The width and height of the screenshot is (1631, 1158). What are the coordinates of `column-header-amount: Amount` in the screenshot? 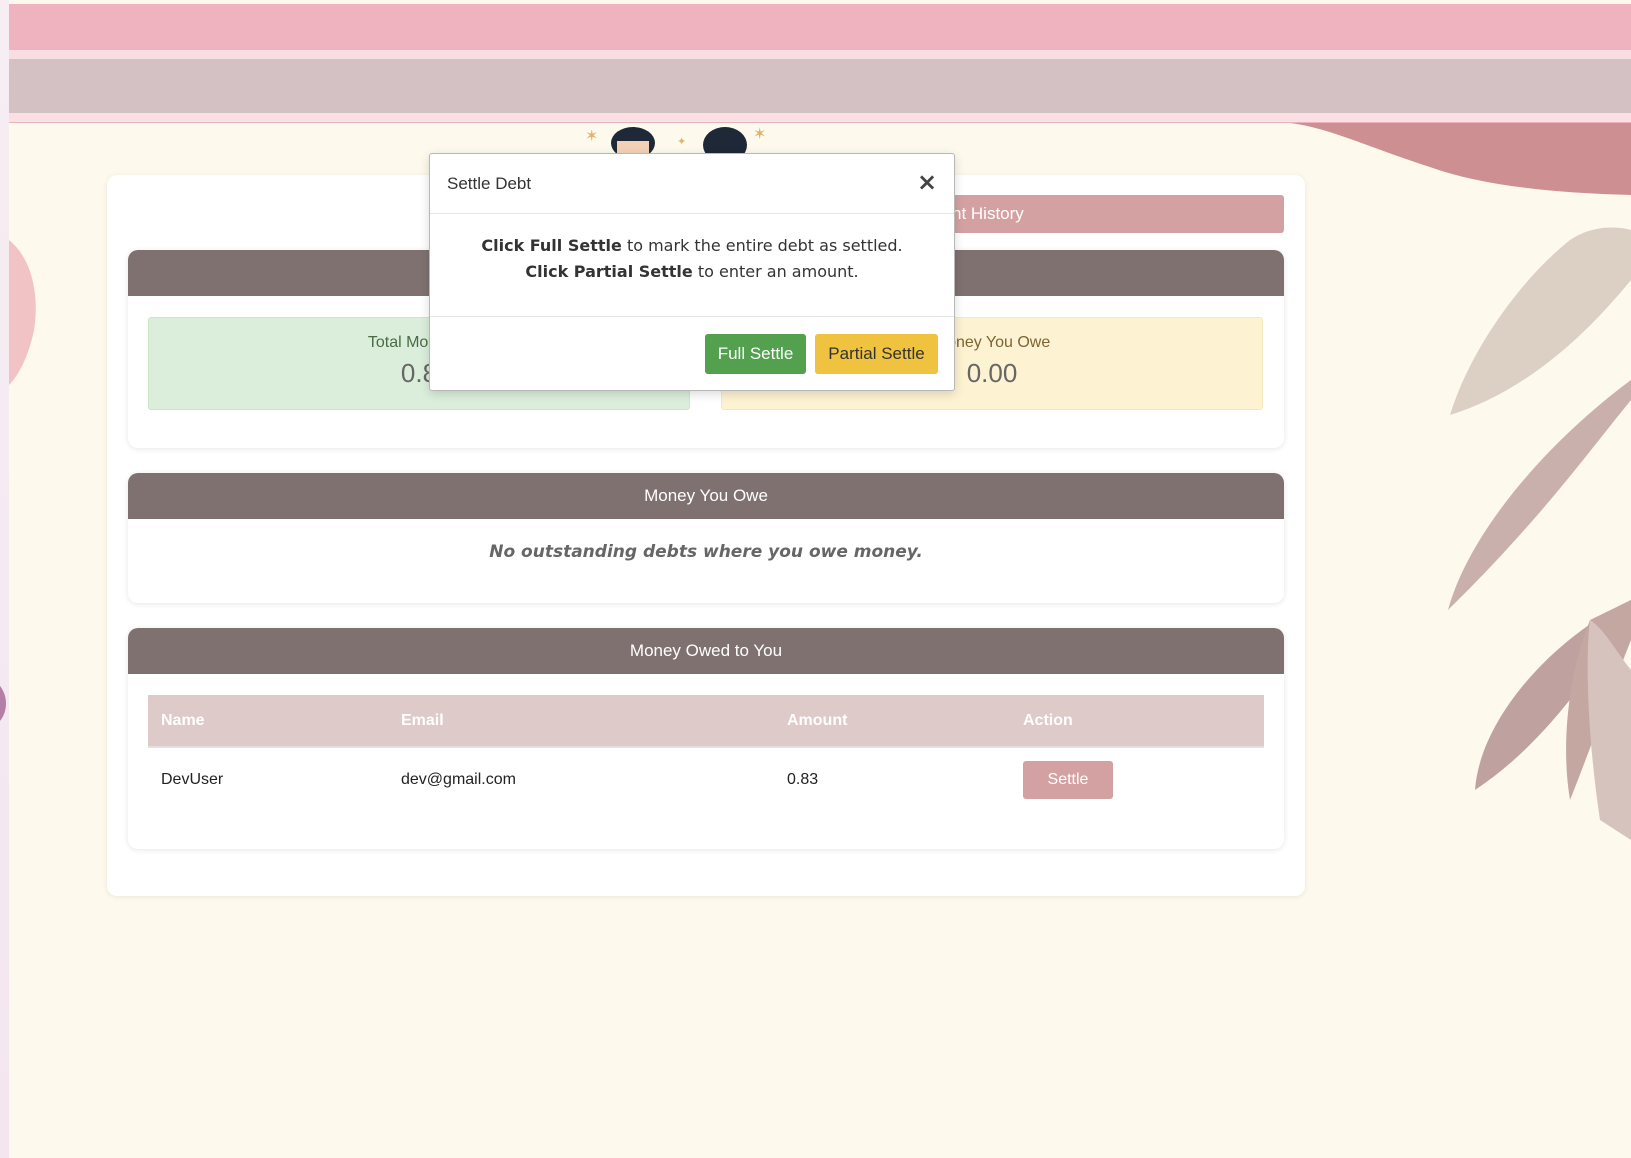 It's located at (892, 721).